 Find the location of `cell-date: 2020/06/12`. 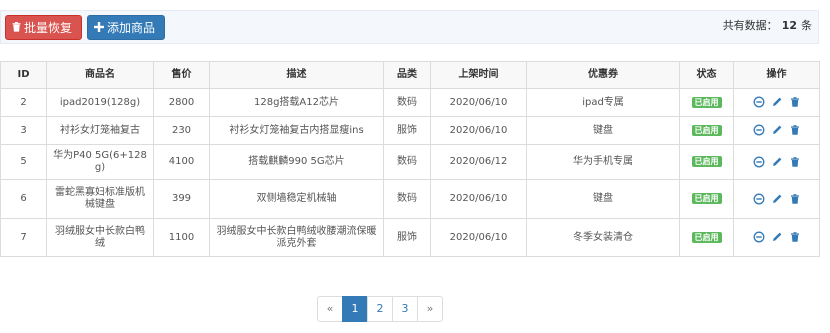

cell-date: 2020/06/12 is located at coordinates (478, 162).